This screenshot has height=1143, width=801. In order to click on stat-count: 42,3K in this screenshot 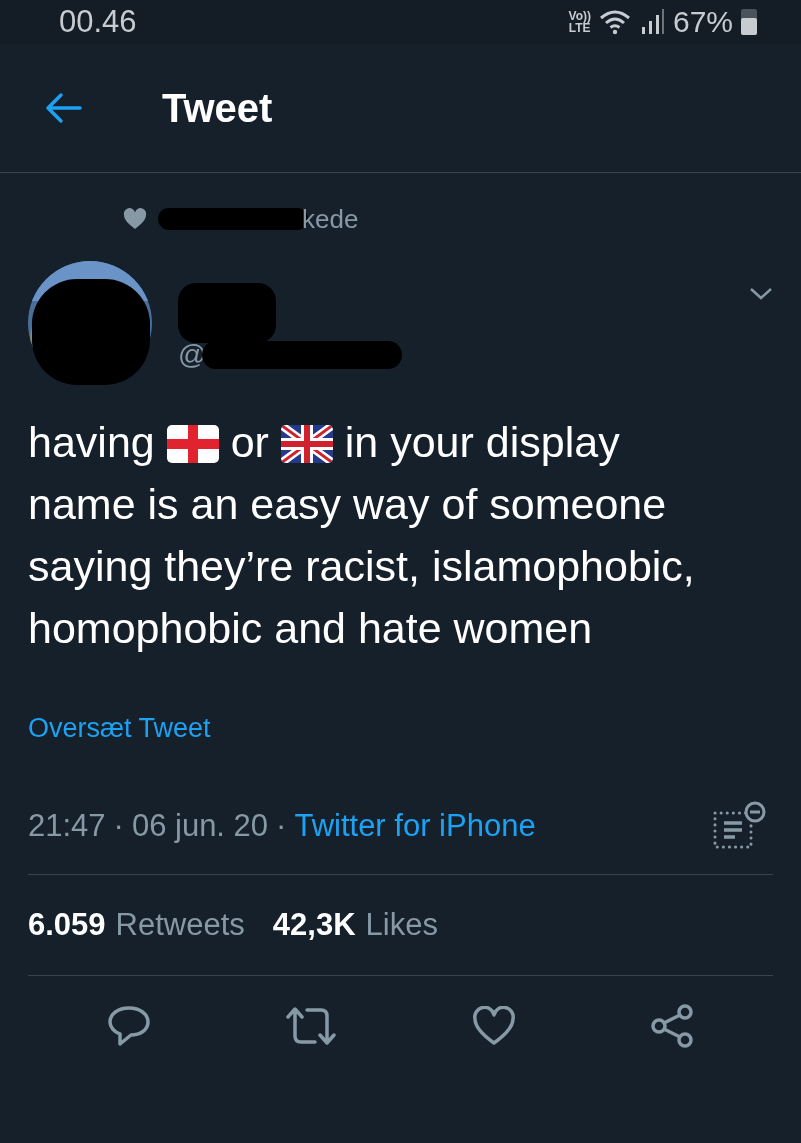, I will do `click(314, 925)`.